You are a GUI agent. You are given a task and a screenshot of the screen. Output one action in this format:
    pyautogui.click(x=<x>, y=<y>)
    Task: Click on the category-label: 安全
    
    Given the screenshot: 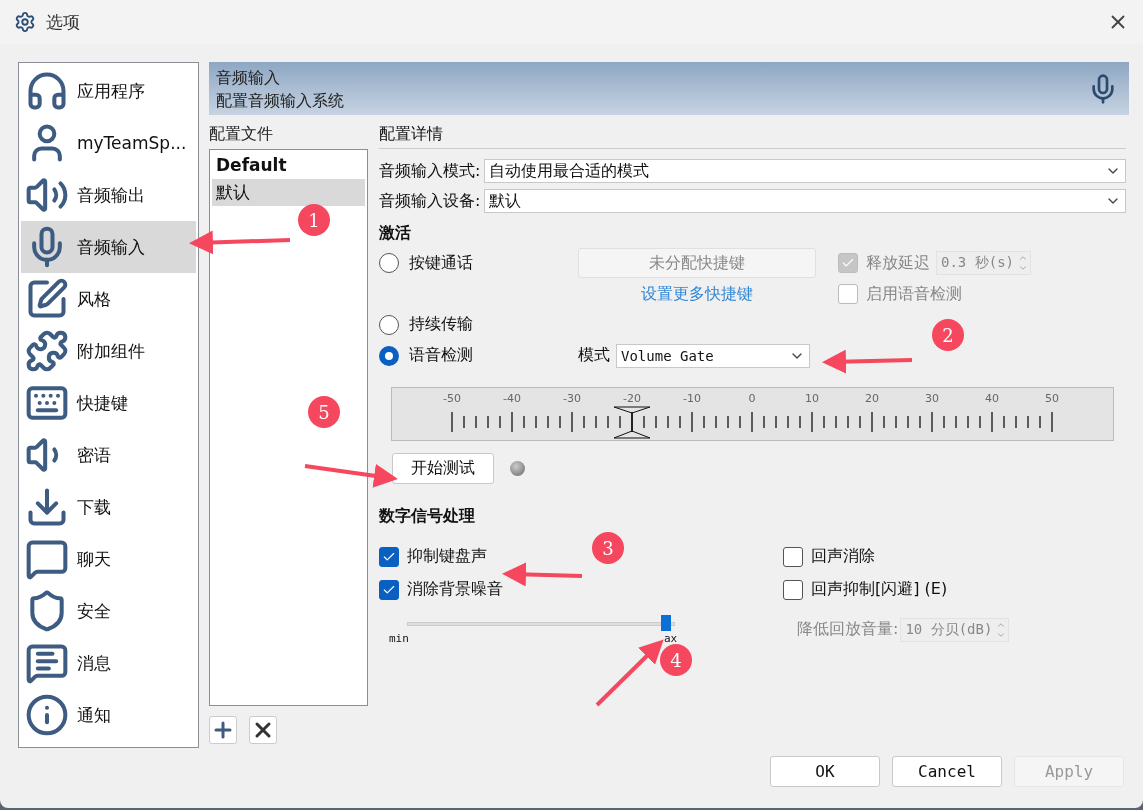 What is the action you would take?
    pyautogui.click(x=94, y=611)
    